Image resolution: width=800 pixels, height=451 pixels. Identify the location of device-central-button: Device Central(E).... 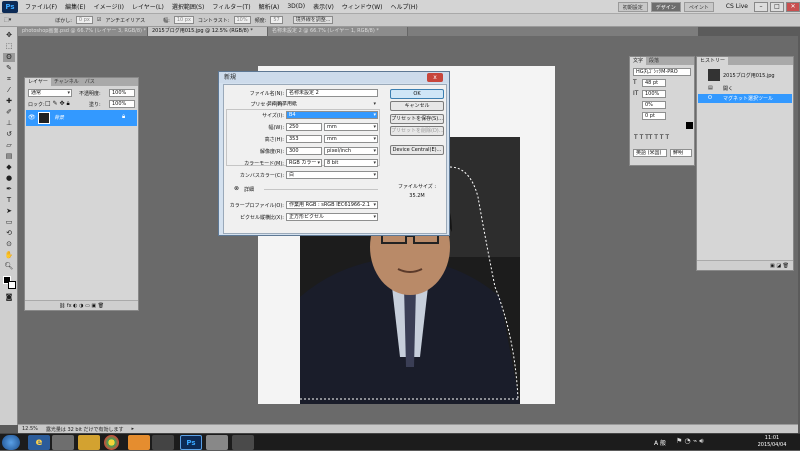
(417, 150).